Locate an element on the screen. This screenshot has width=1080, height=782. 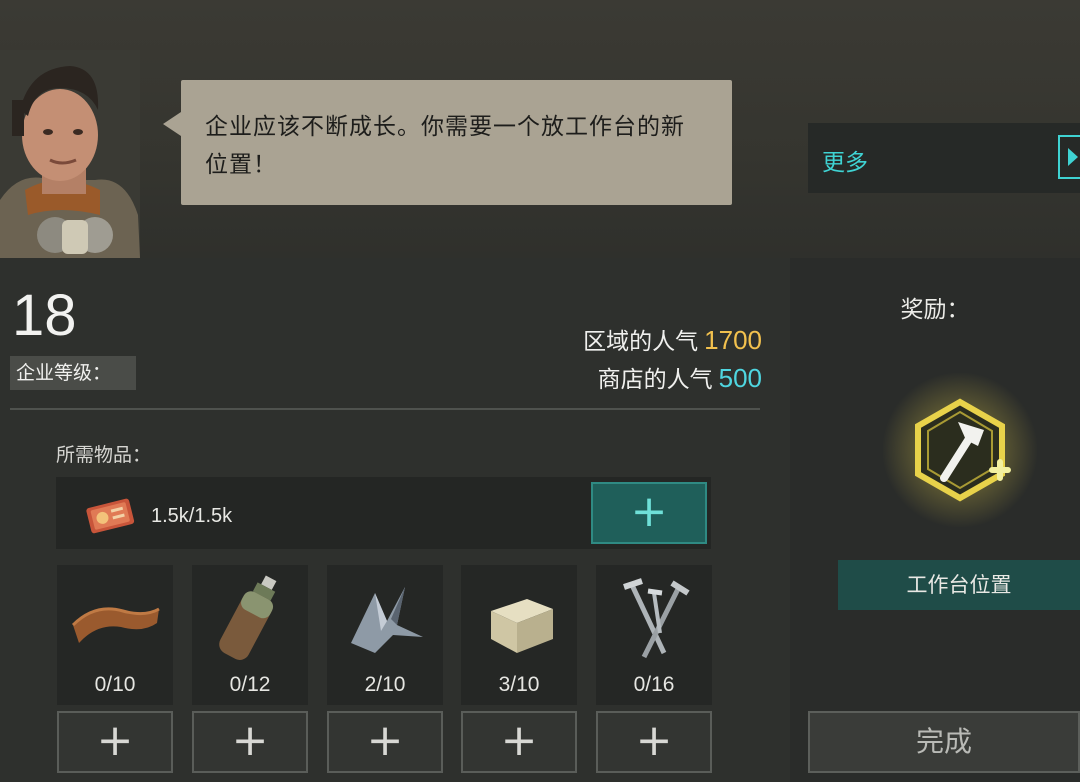
more-button-label: 更多 is located at coordinates (845, 163).